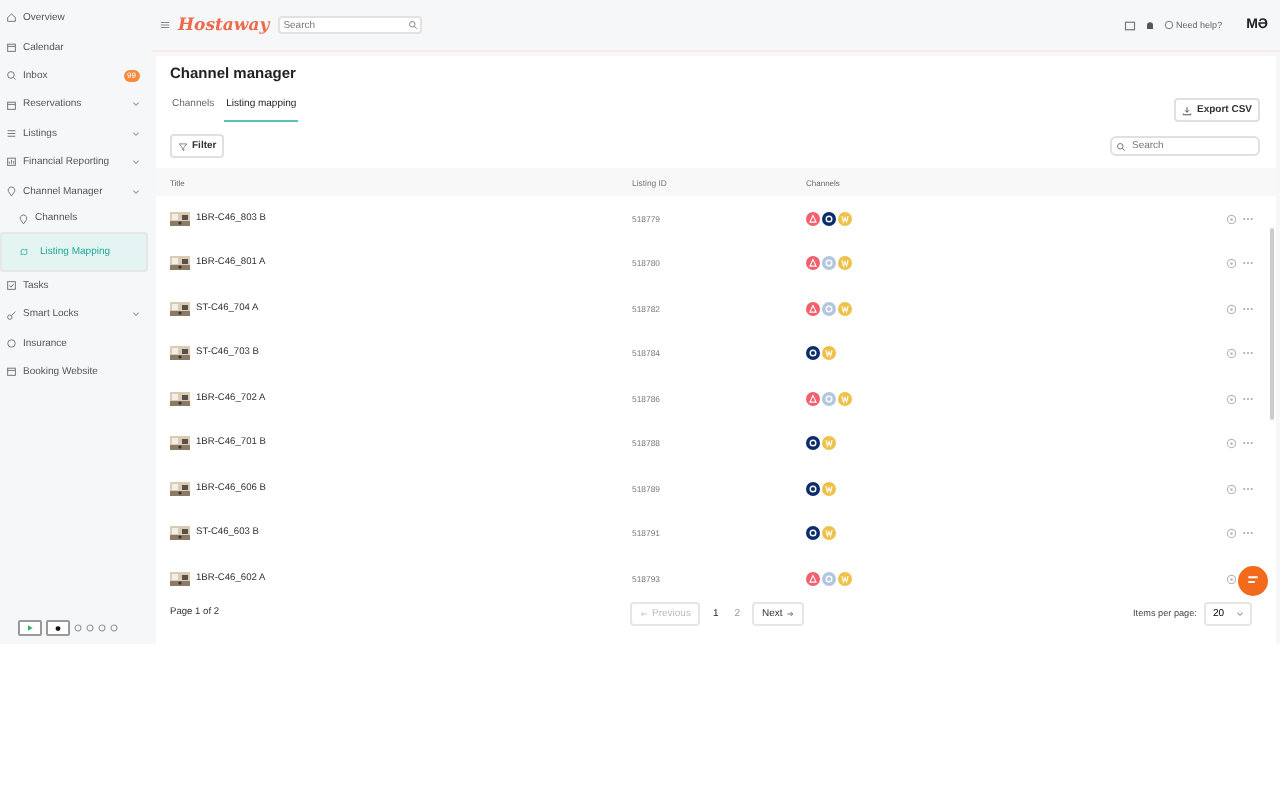  Describe the element at coordinates (1240, 613) in the screenshot. I see `chevron-icon` at that location.